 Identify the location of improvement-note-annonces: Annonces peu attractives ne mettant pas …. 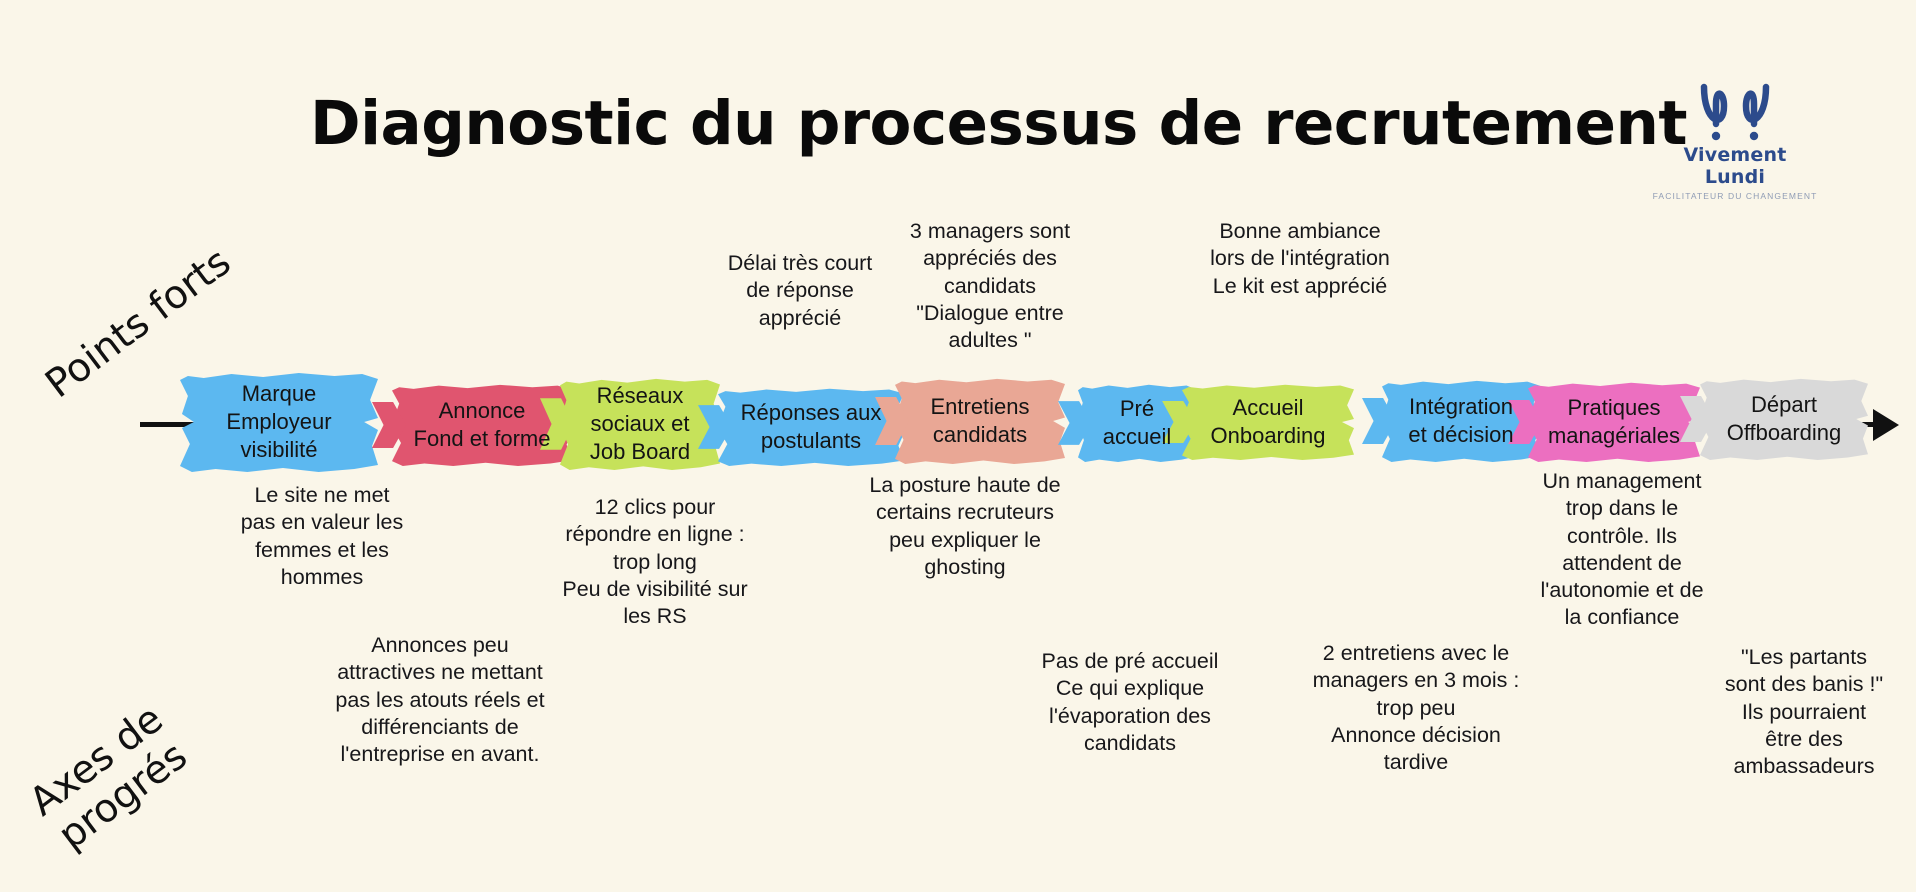
(440, 700).